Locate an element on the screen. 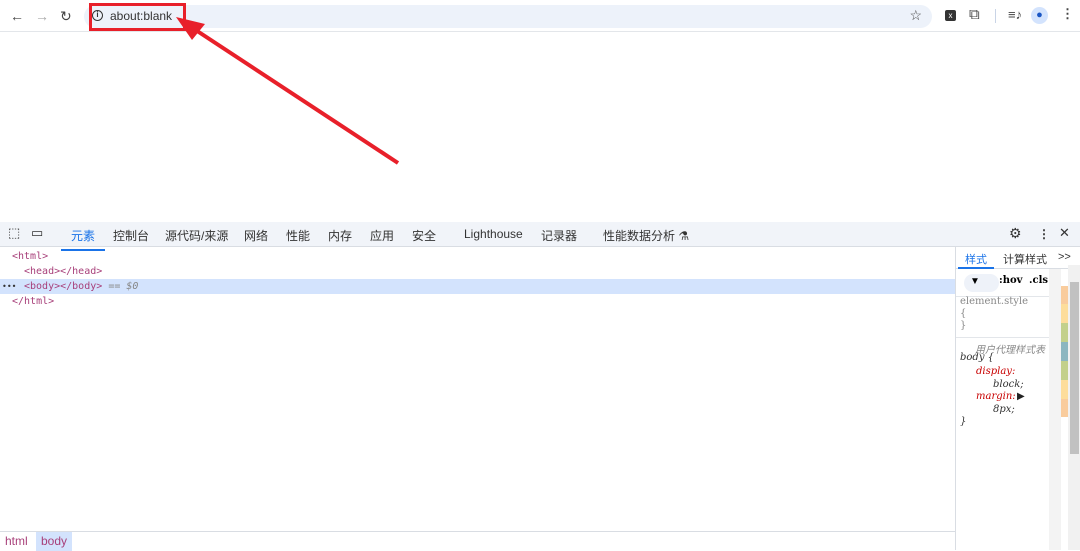 The height and width of the screenshot is (551, 1080). device-toggle-icon: ▭ is located at coordinates (37, 233).